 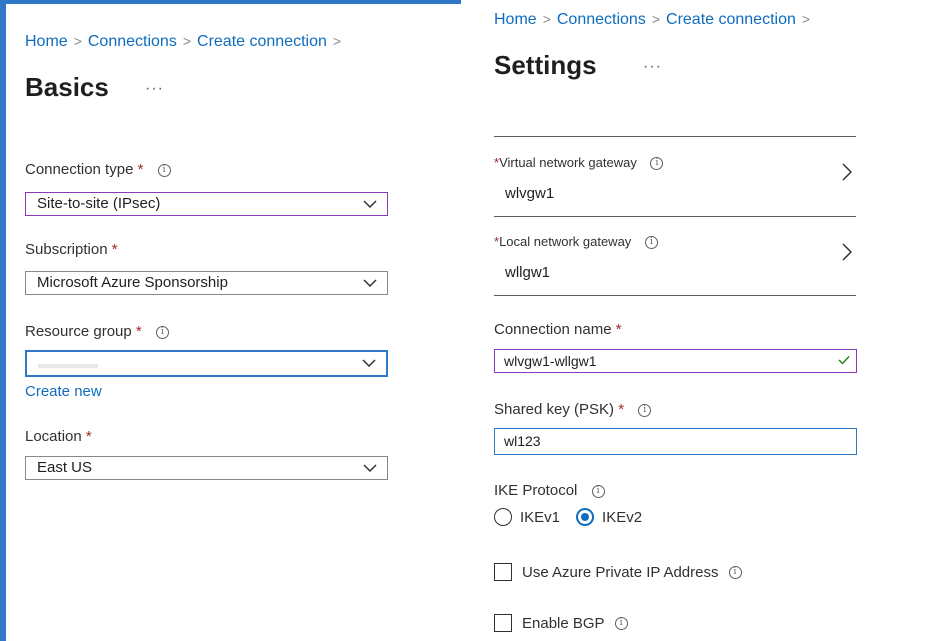 What do you see at coordinates (675, 441) in the screenshot?
I see `shared-key-input: wl123` at bounding box center [675, 441].